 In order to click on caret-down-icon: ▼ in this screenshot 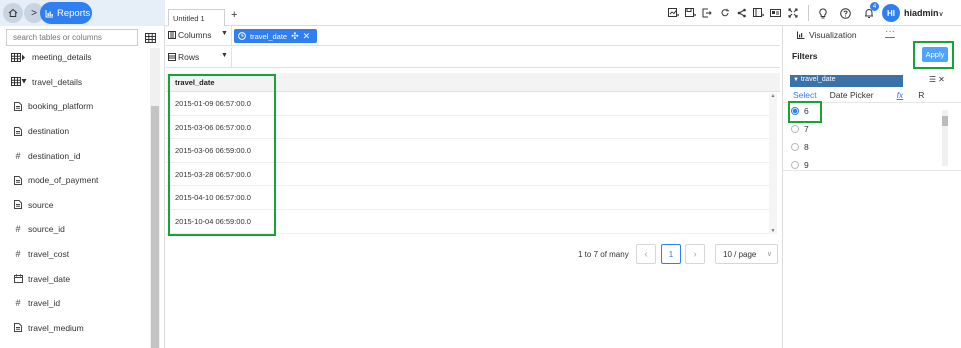, I will do `click(796, 80)`.